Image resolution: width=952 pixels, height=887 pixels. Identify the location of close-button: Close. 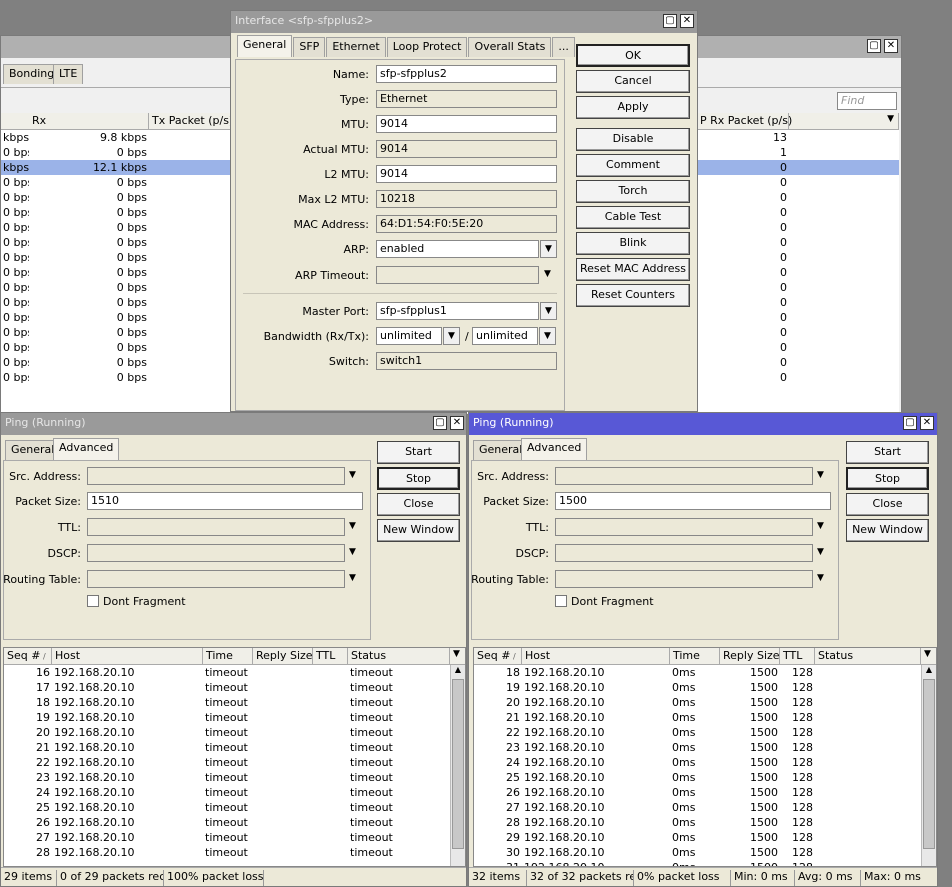
(887, 504).